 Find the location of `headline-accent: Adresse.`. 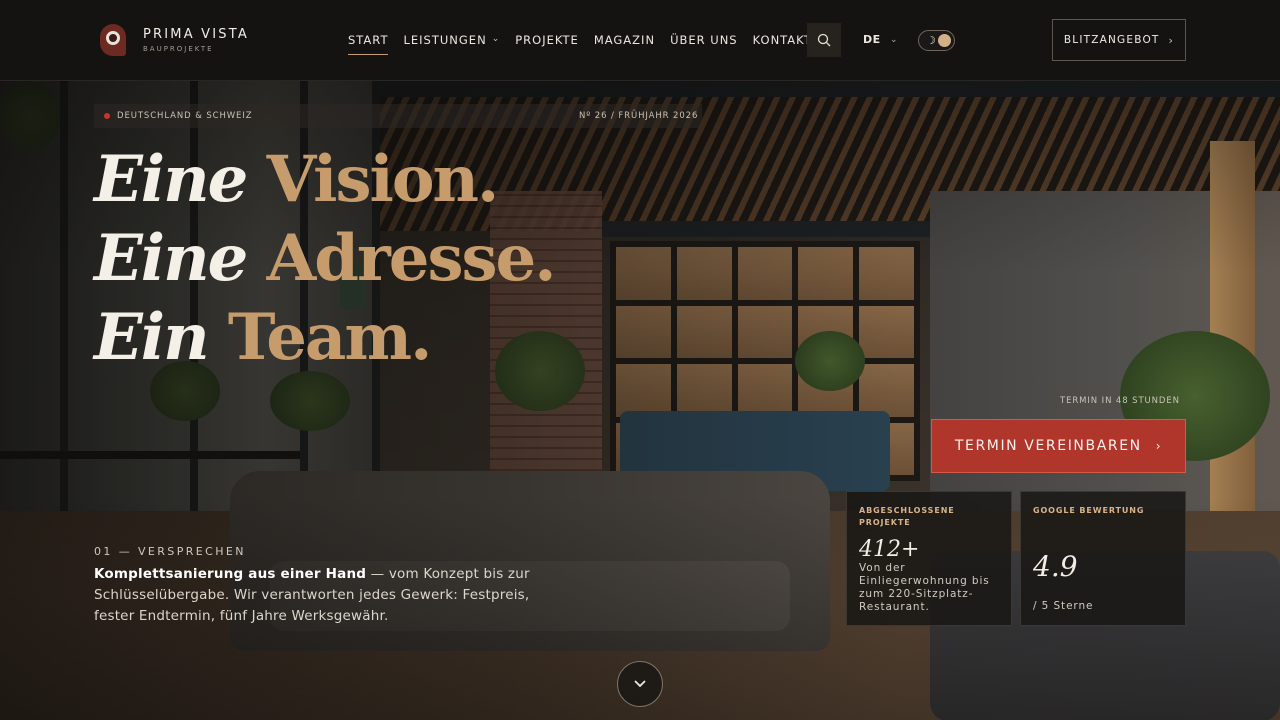

headline-accent: Adresse. is located at coordinates (411, 258).